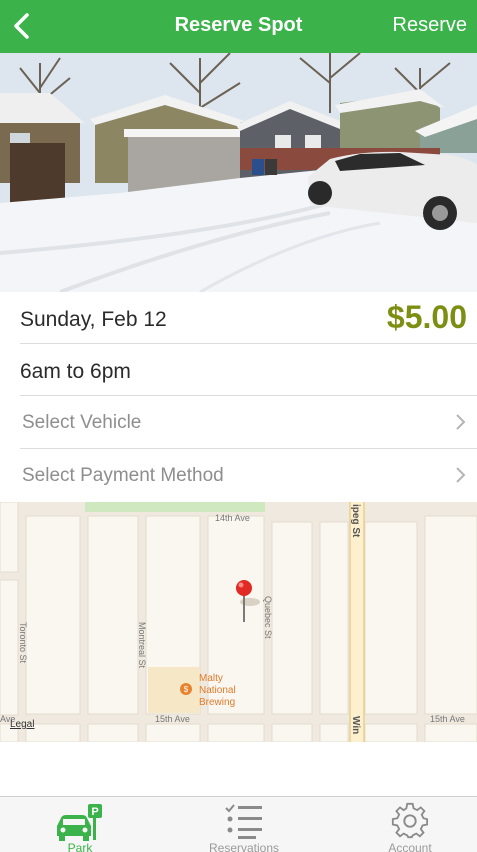 This screenshot has width=477, height=852. I want to click on price-label: $5.00, so click(426, 317).